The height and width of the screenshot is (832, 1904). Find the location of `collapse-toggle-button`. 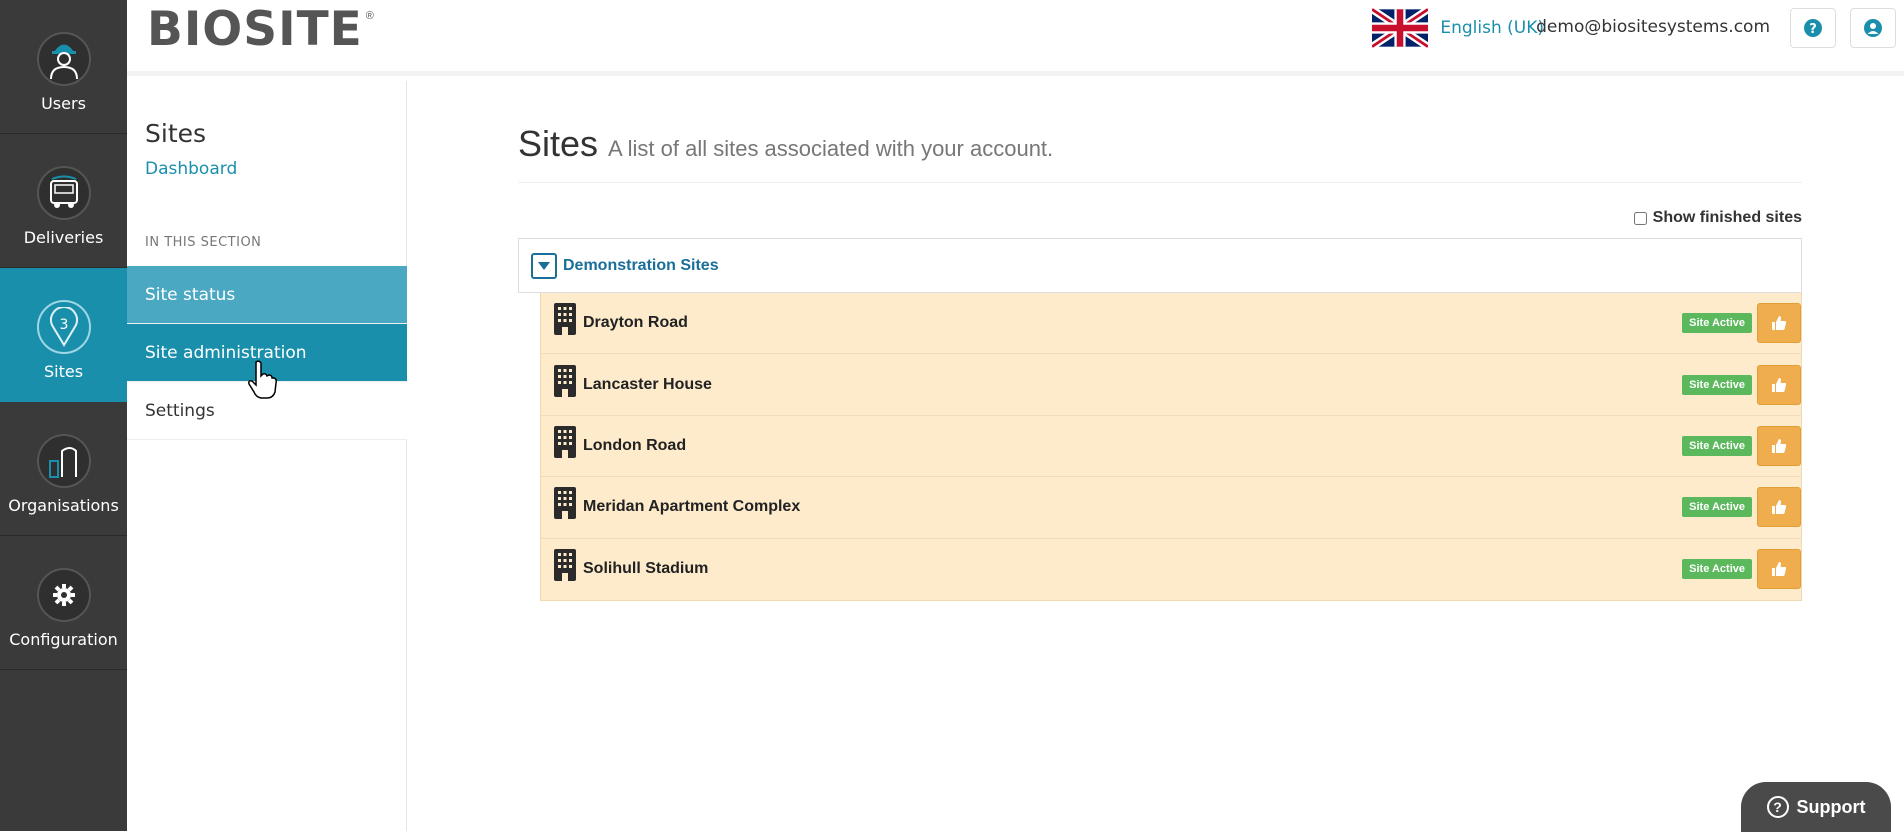

collapse-toggle-button is located at coordinates (544, 265).